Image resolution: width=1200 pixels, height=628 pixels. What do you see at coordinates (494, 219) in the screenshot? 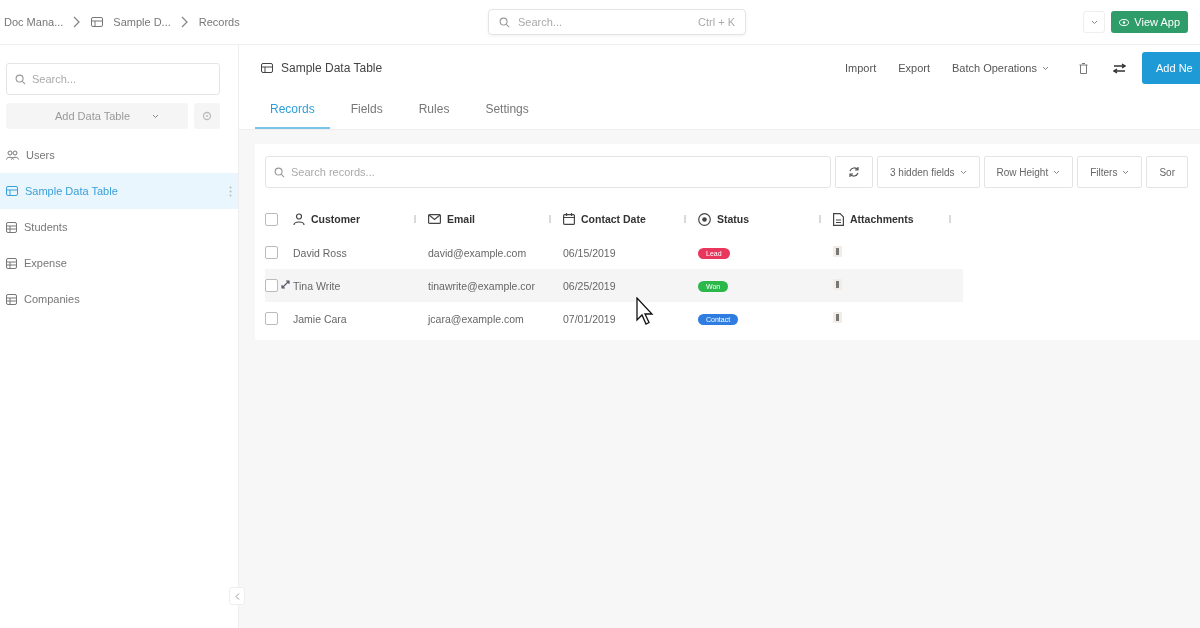
I see `column-header: Email` at bounding box center [494, 219].